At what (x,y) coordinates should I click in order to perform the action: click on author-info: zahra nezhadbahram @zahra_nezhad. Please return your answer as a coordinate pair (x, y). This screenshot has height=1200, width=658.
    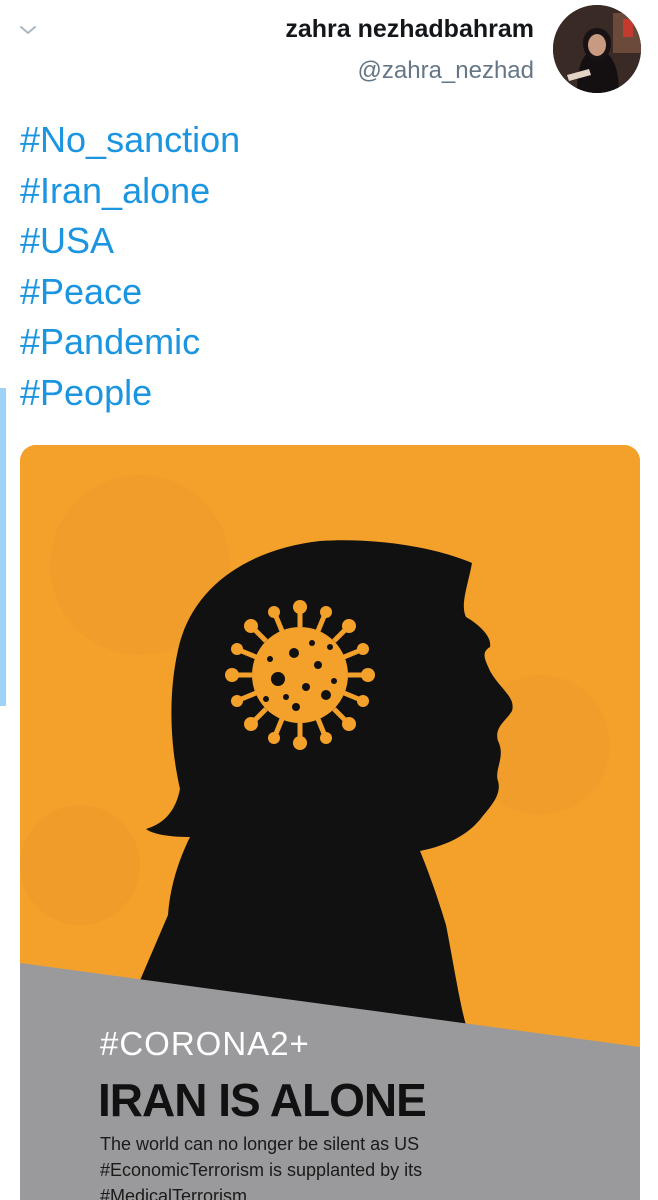
    Looking at the image, I should click on (409, 49).